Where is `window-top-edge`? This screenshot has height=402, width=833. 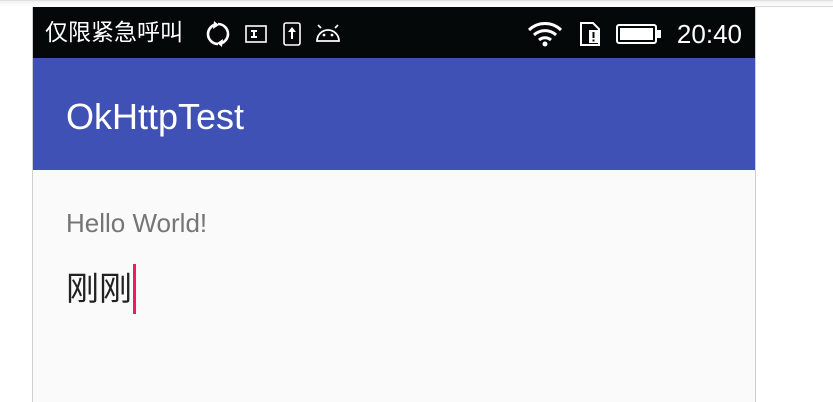 window-top-edge is located at coordinates (416, 3).